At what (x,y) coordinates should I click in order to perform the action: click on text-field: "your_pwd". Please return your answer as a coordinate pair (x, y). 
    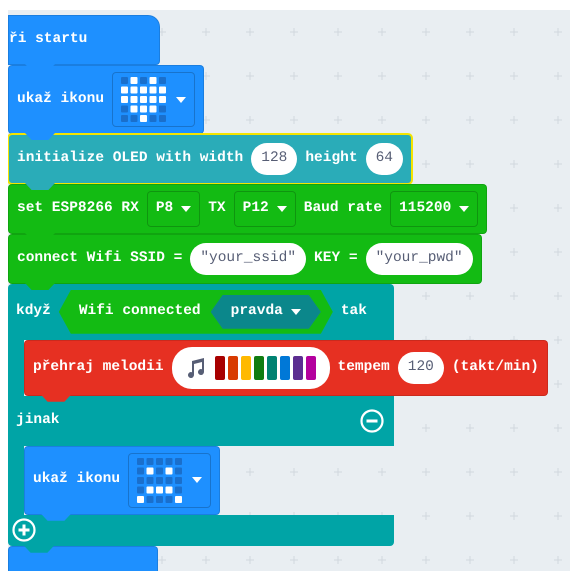
    Looking at the image, I should click on (419, 259).